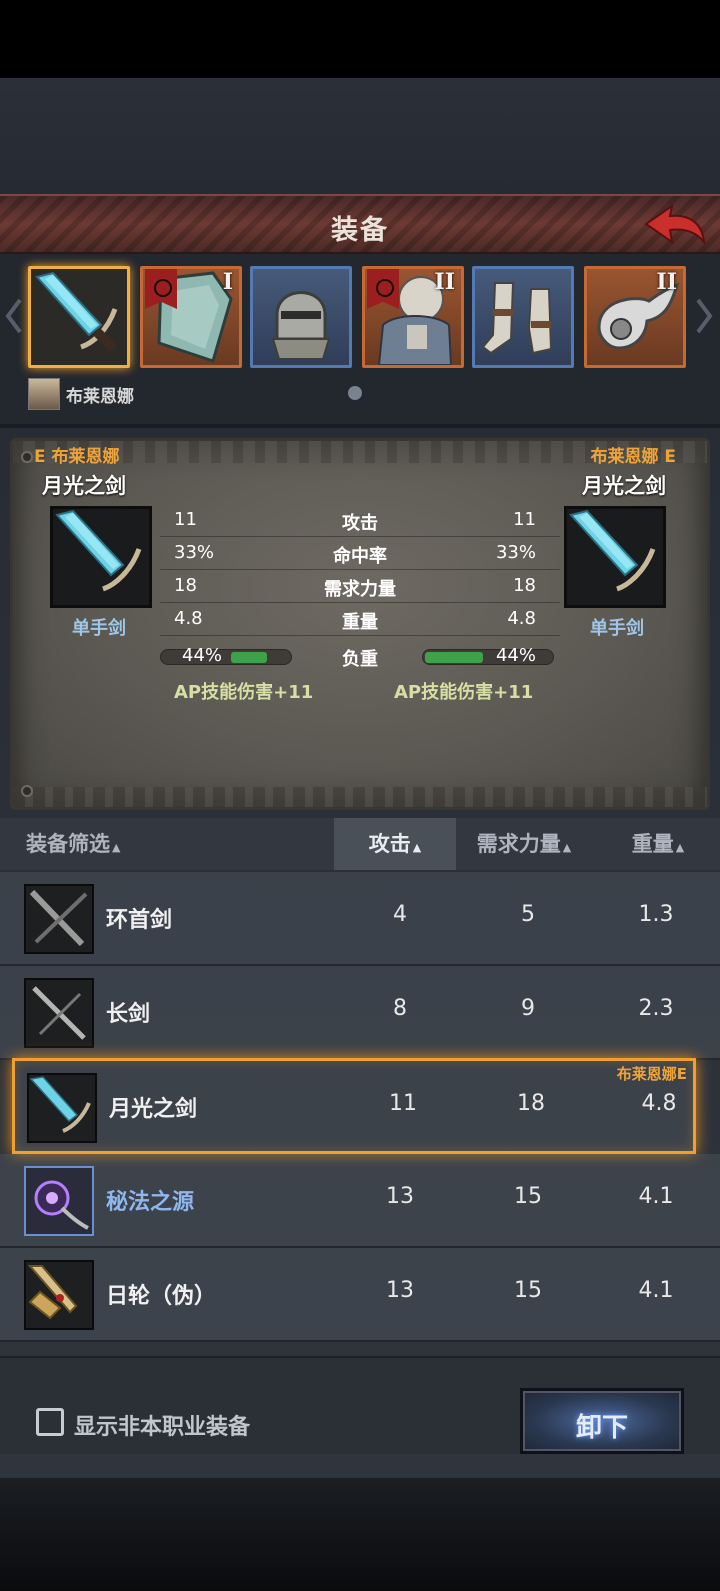  What do you see at coordinates (633, 457) in the screenshot?
I see `right-equipped-label: 布莱恩娜 E` at bounding box center [633, 457].